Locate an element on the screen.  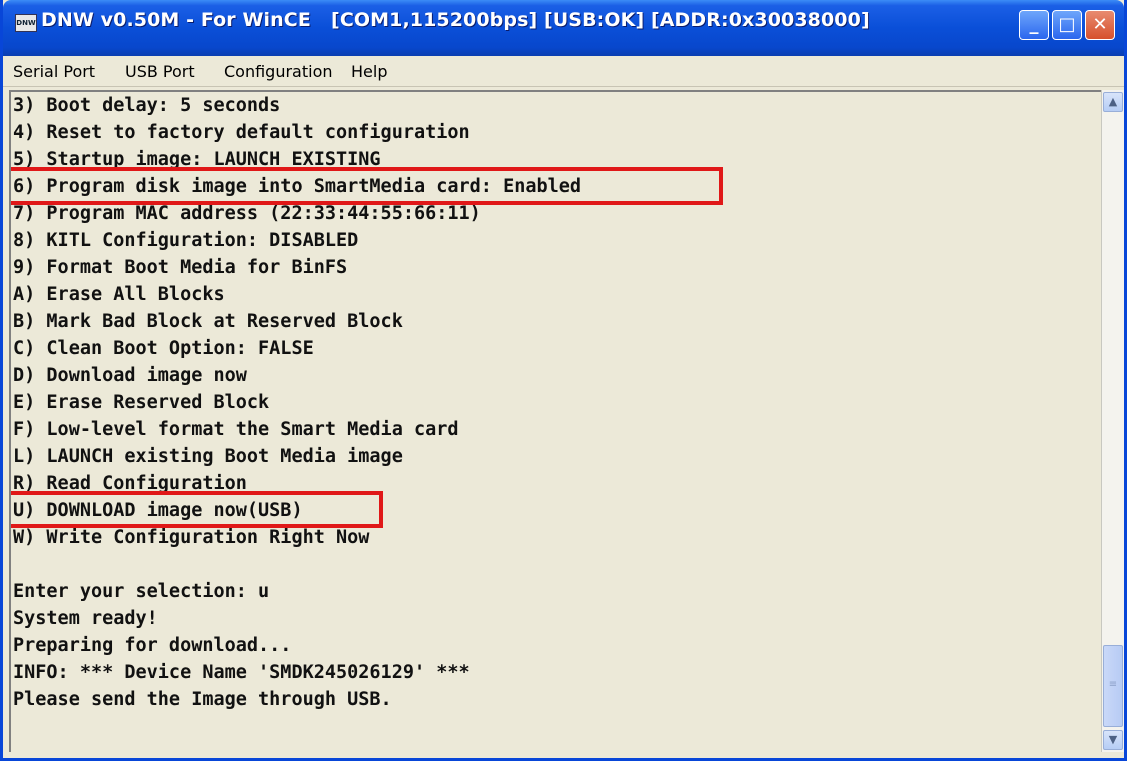
console-line: W) Write Configuration Right Now is located at coordinates (191, 537).